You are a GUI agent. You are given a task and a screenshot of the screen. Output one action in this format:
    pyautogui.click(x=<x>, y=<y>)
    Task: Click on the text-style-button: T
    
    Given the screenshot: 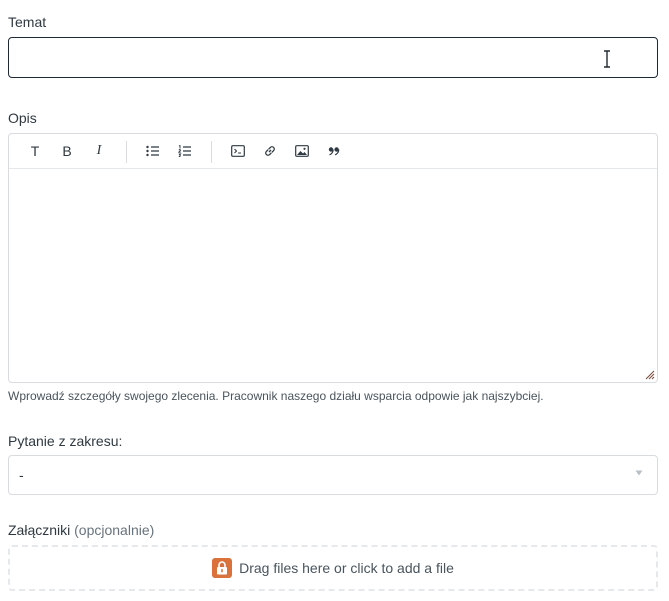 What is the action you would take?
    pyautogui.click(x=35, y=151)
    